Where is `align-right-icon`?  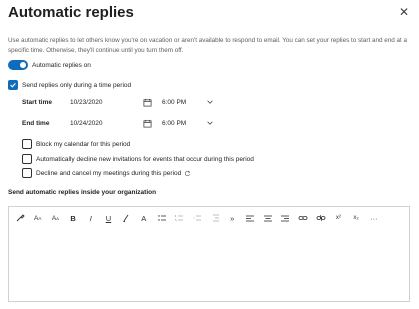
align-right-icon is located at coordinates (285, 218).